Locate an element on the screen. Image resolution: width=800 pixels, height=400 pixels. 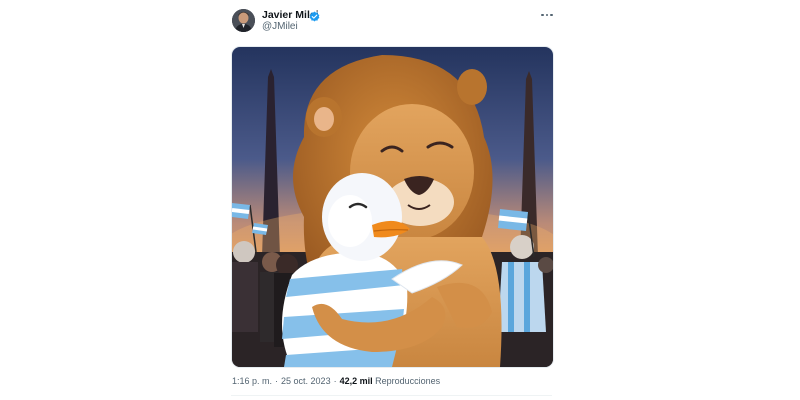
author-handle: @JMilei is located at coordinates (280, 26).